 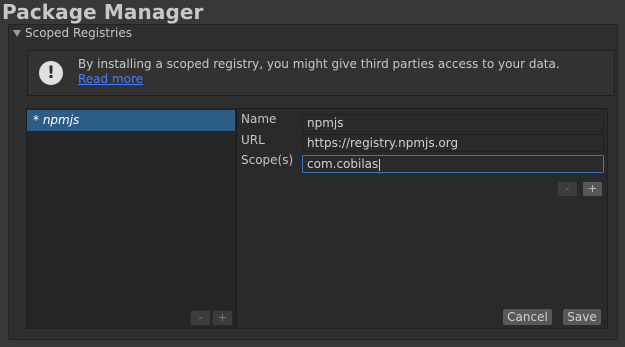 What do you see at coordinates (51, 73) in the screenshot?
I see `exclamation-icon: !` at bounding box center [51, 73].